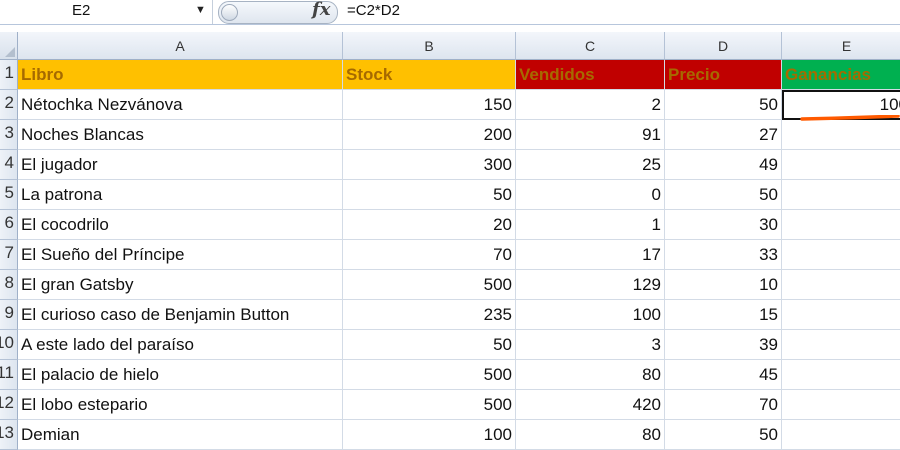  I want to click on cell-libro: La patrona, so click(180, 195).